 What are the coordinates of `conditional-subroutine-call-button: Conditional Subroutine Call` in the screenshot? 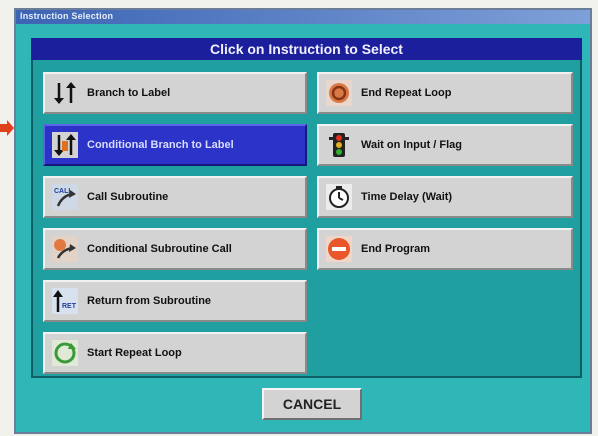 It's located at (175, 249).